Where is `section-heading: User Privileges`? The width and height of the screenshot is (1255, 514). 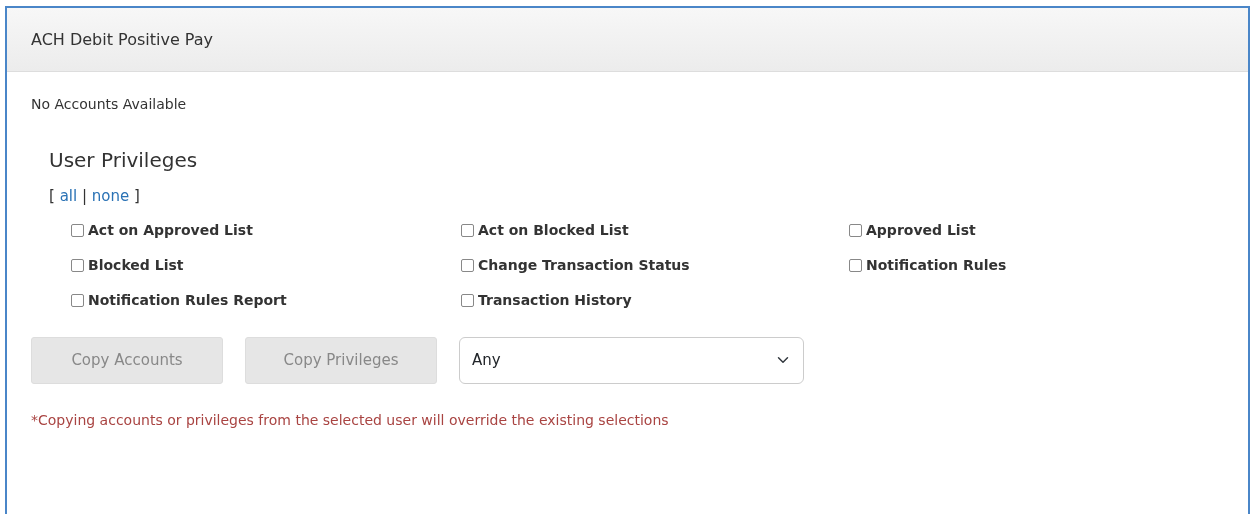
section-heading: User Privileges is located at coordinates (124, 160).